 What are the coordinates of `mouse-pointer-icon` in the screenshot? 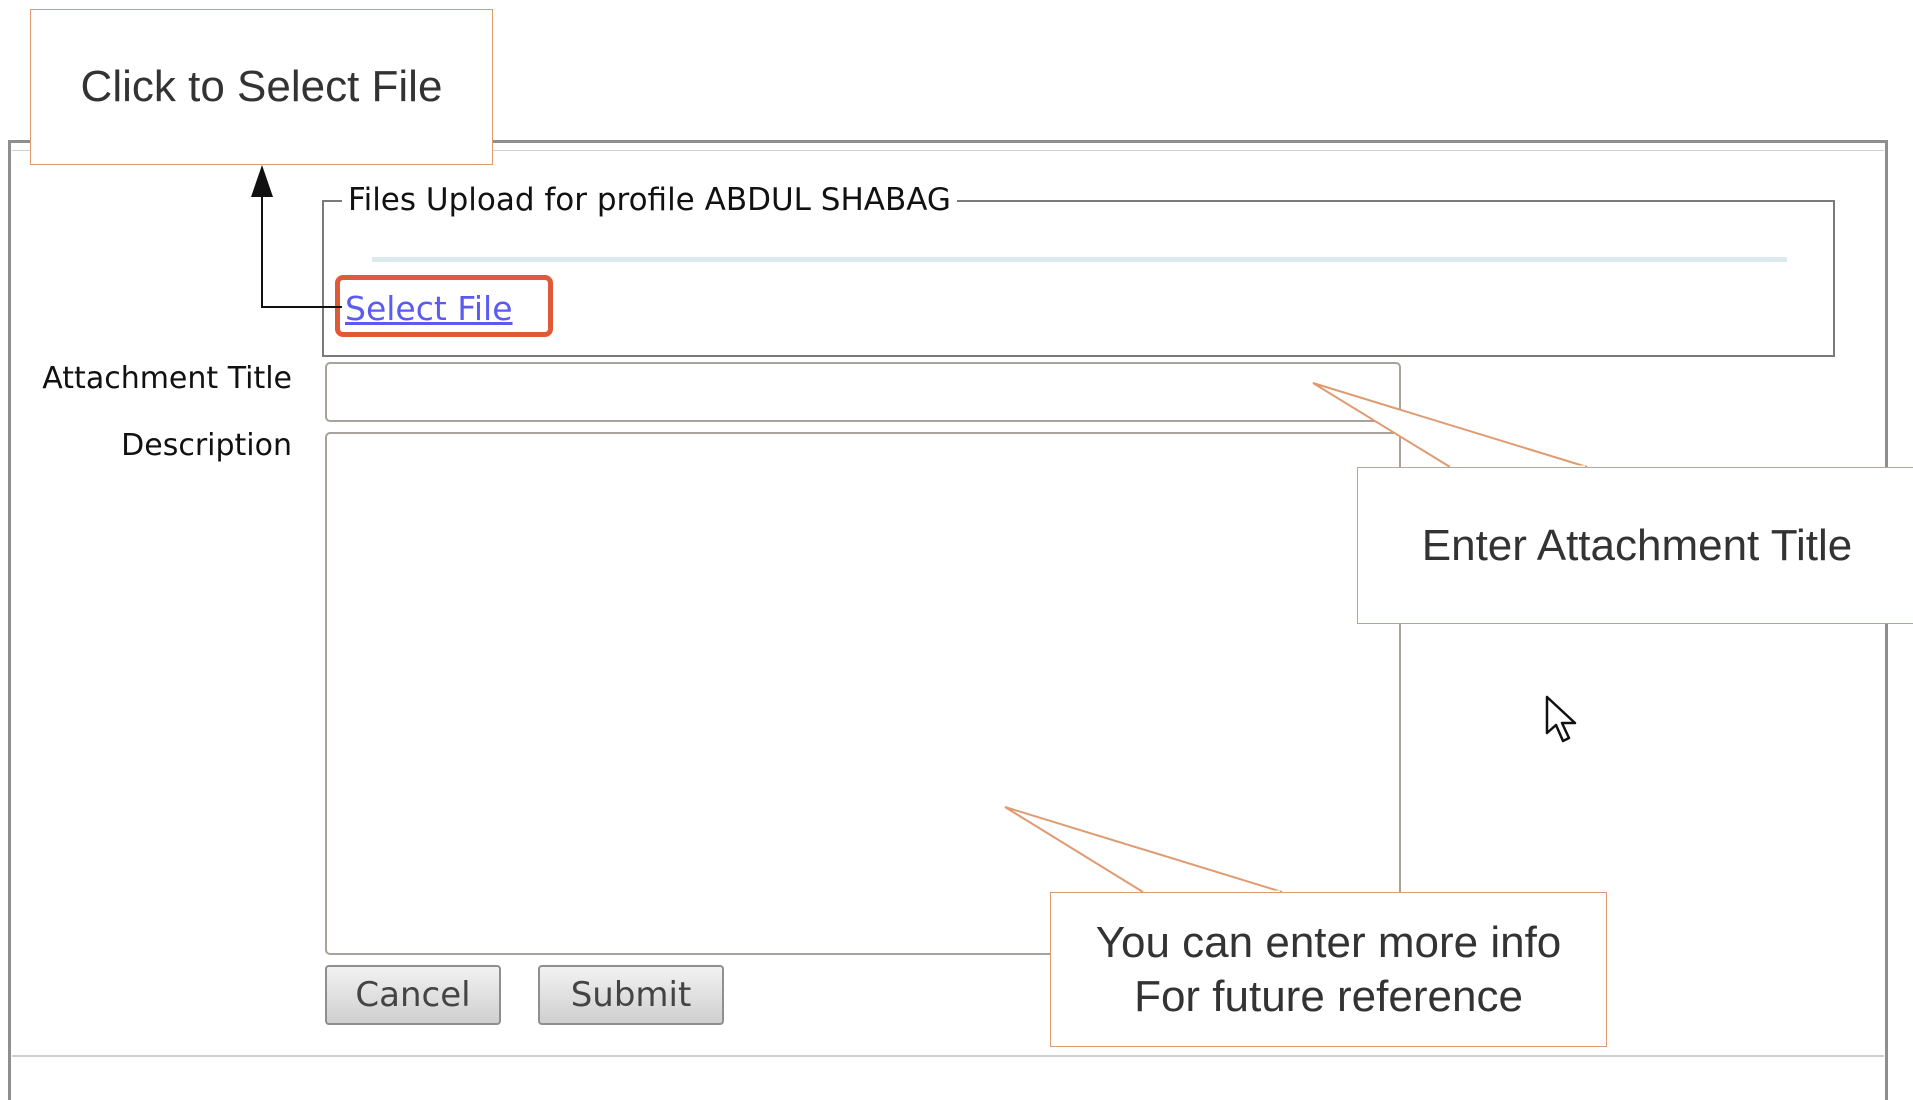 It's located at (1561, 719).